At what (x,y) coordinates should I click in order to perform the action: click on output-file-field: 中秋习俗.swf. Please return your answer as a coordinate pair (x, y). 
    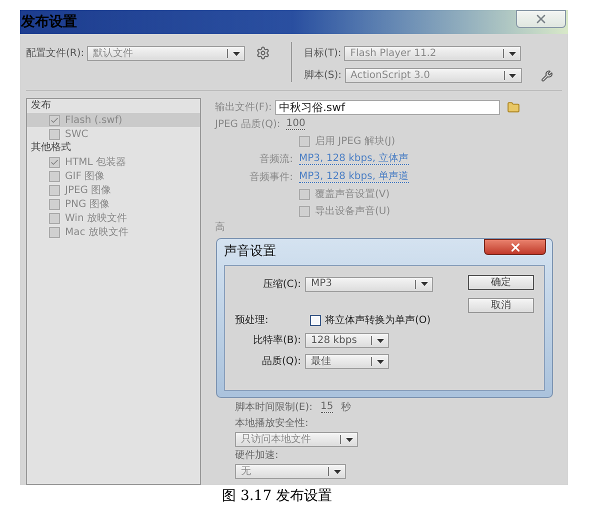
    Looking at the image, I should click on (387, 107).